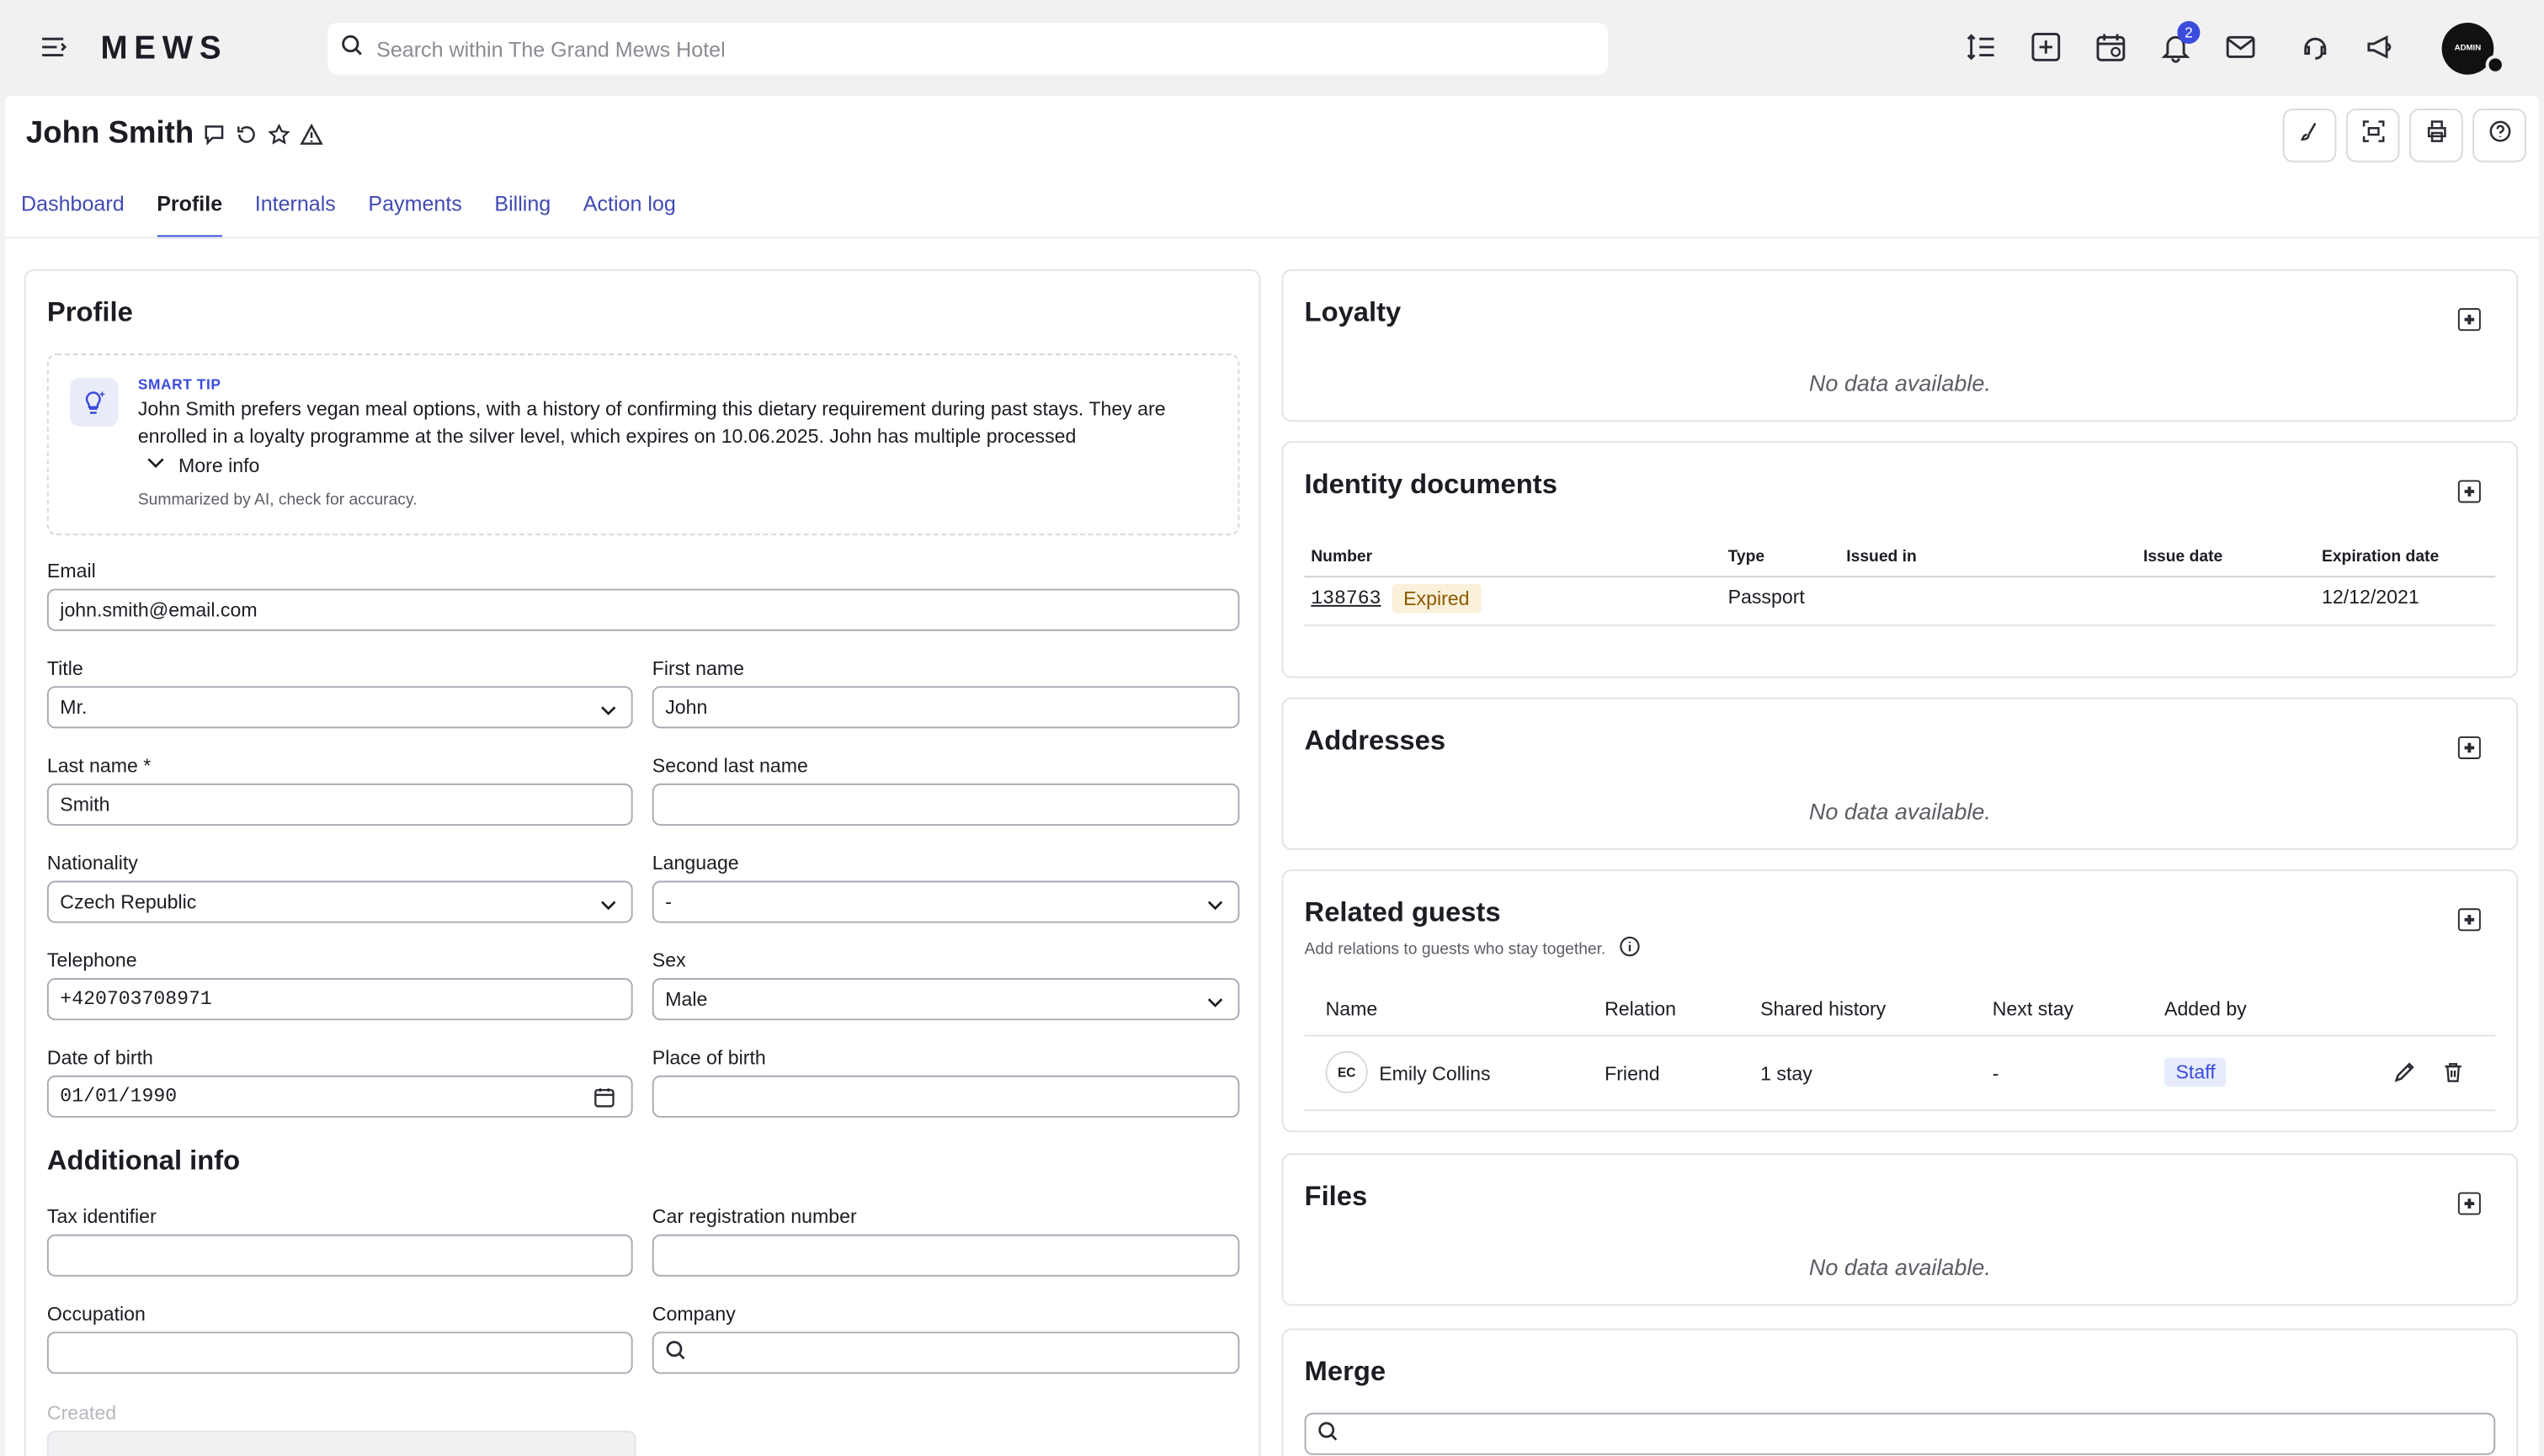 The height and width of the screenshot is (1456, 2544). What do you see at coordinates (339, 1352) in the screenshot?
I see `occupation-field` at bounding box center [339, 1352].